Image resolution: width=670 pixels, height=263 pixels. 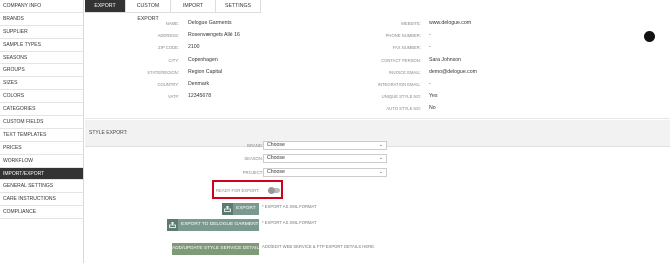 I want to click on auto-style-value: No, so click(x=432, y=108).